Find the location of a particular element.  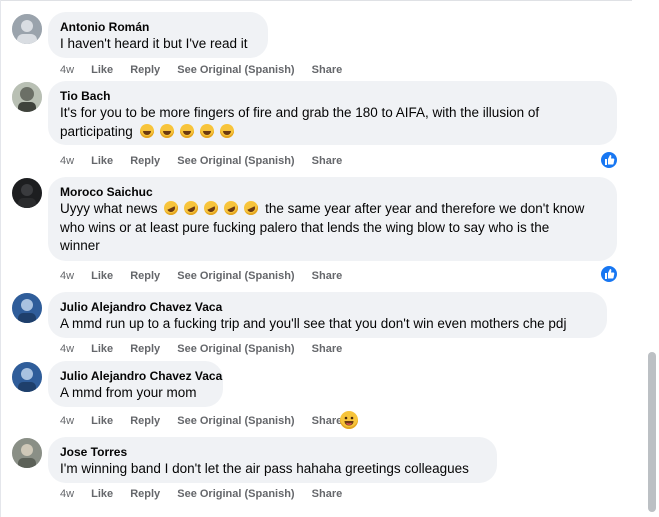

top-divider is located at coordinates (316, 0).